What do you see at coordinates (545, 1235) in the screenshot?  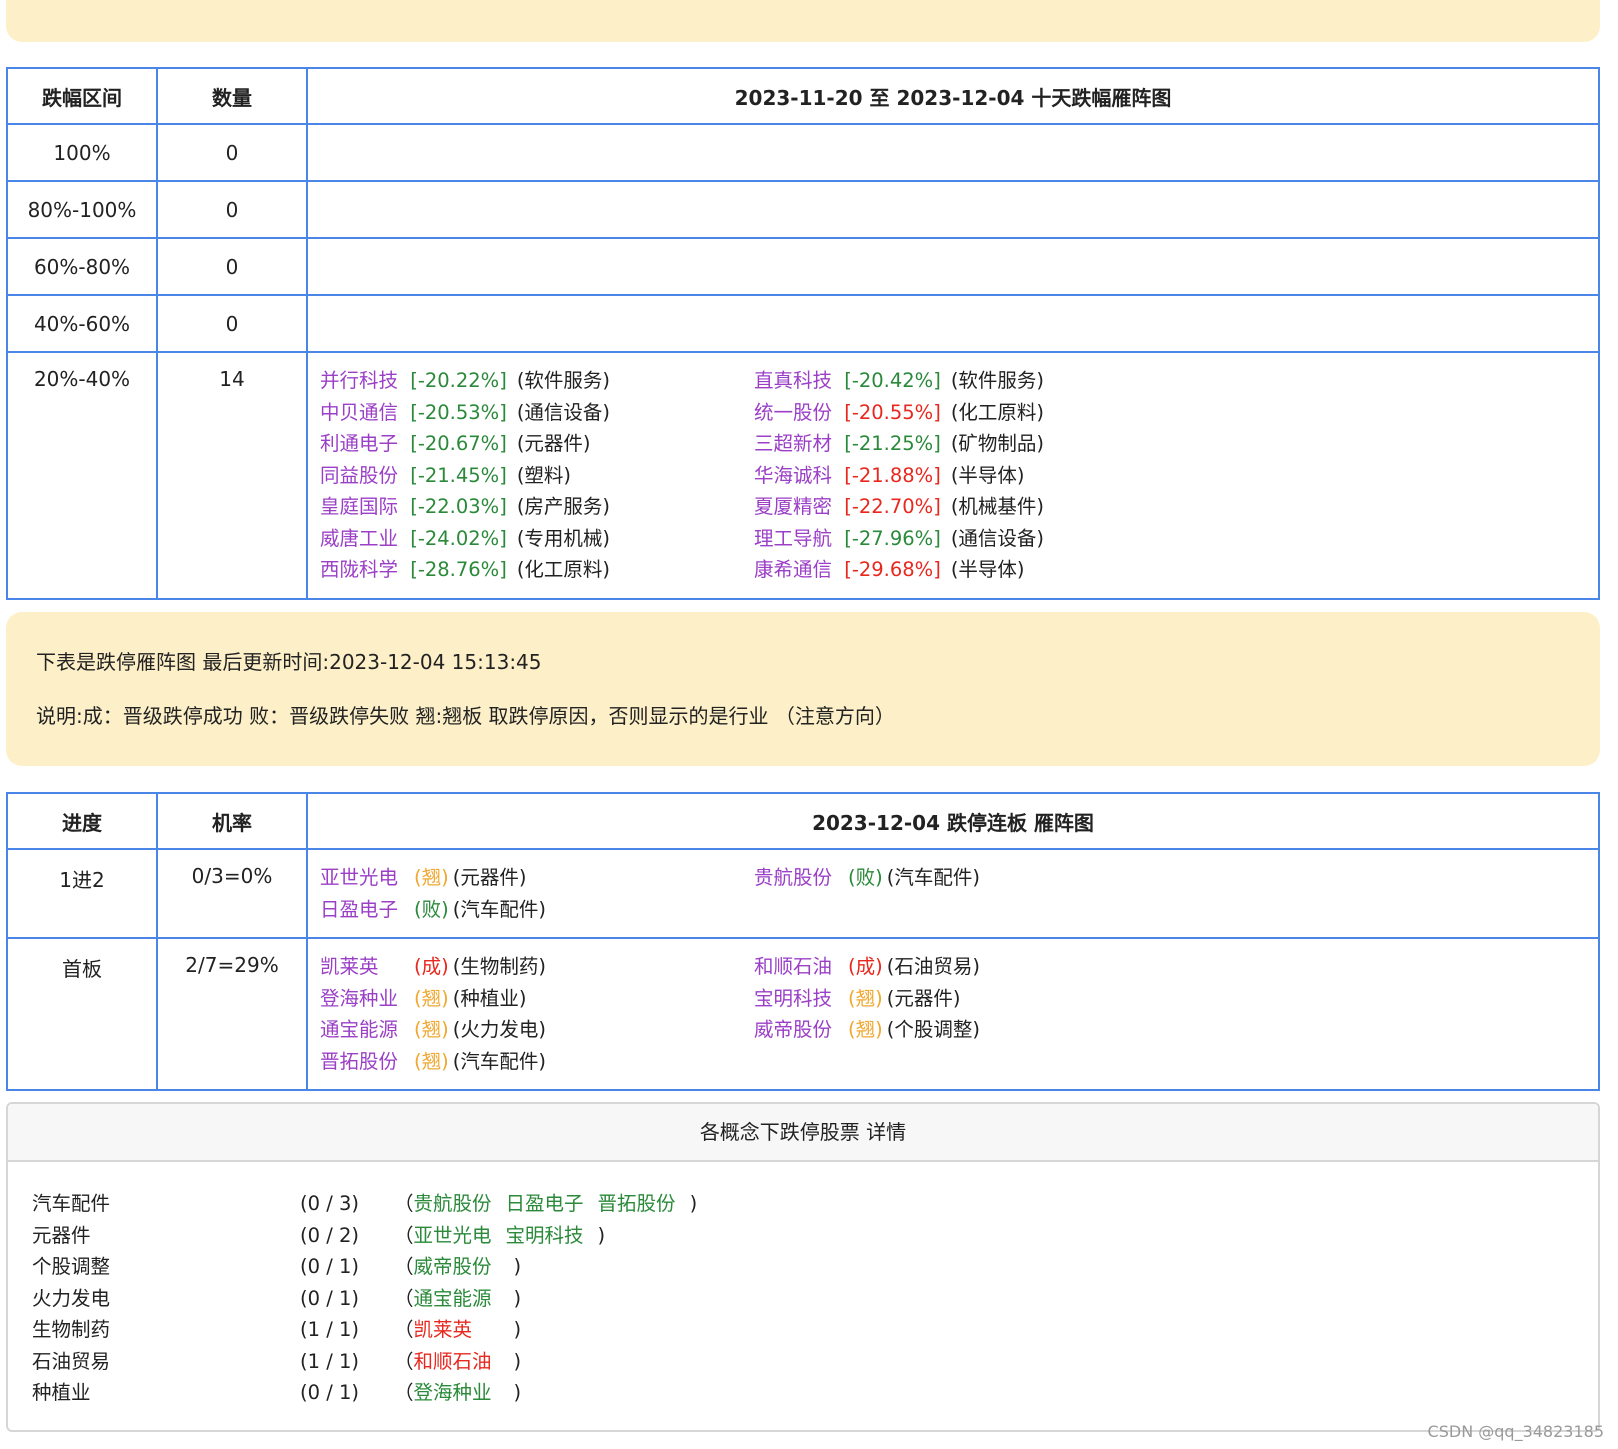 I see `concept-stock-link: 宝明科技` at bounding box center [545, 1235].